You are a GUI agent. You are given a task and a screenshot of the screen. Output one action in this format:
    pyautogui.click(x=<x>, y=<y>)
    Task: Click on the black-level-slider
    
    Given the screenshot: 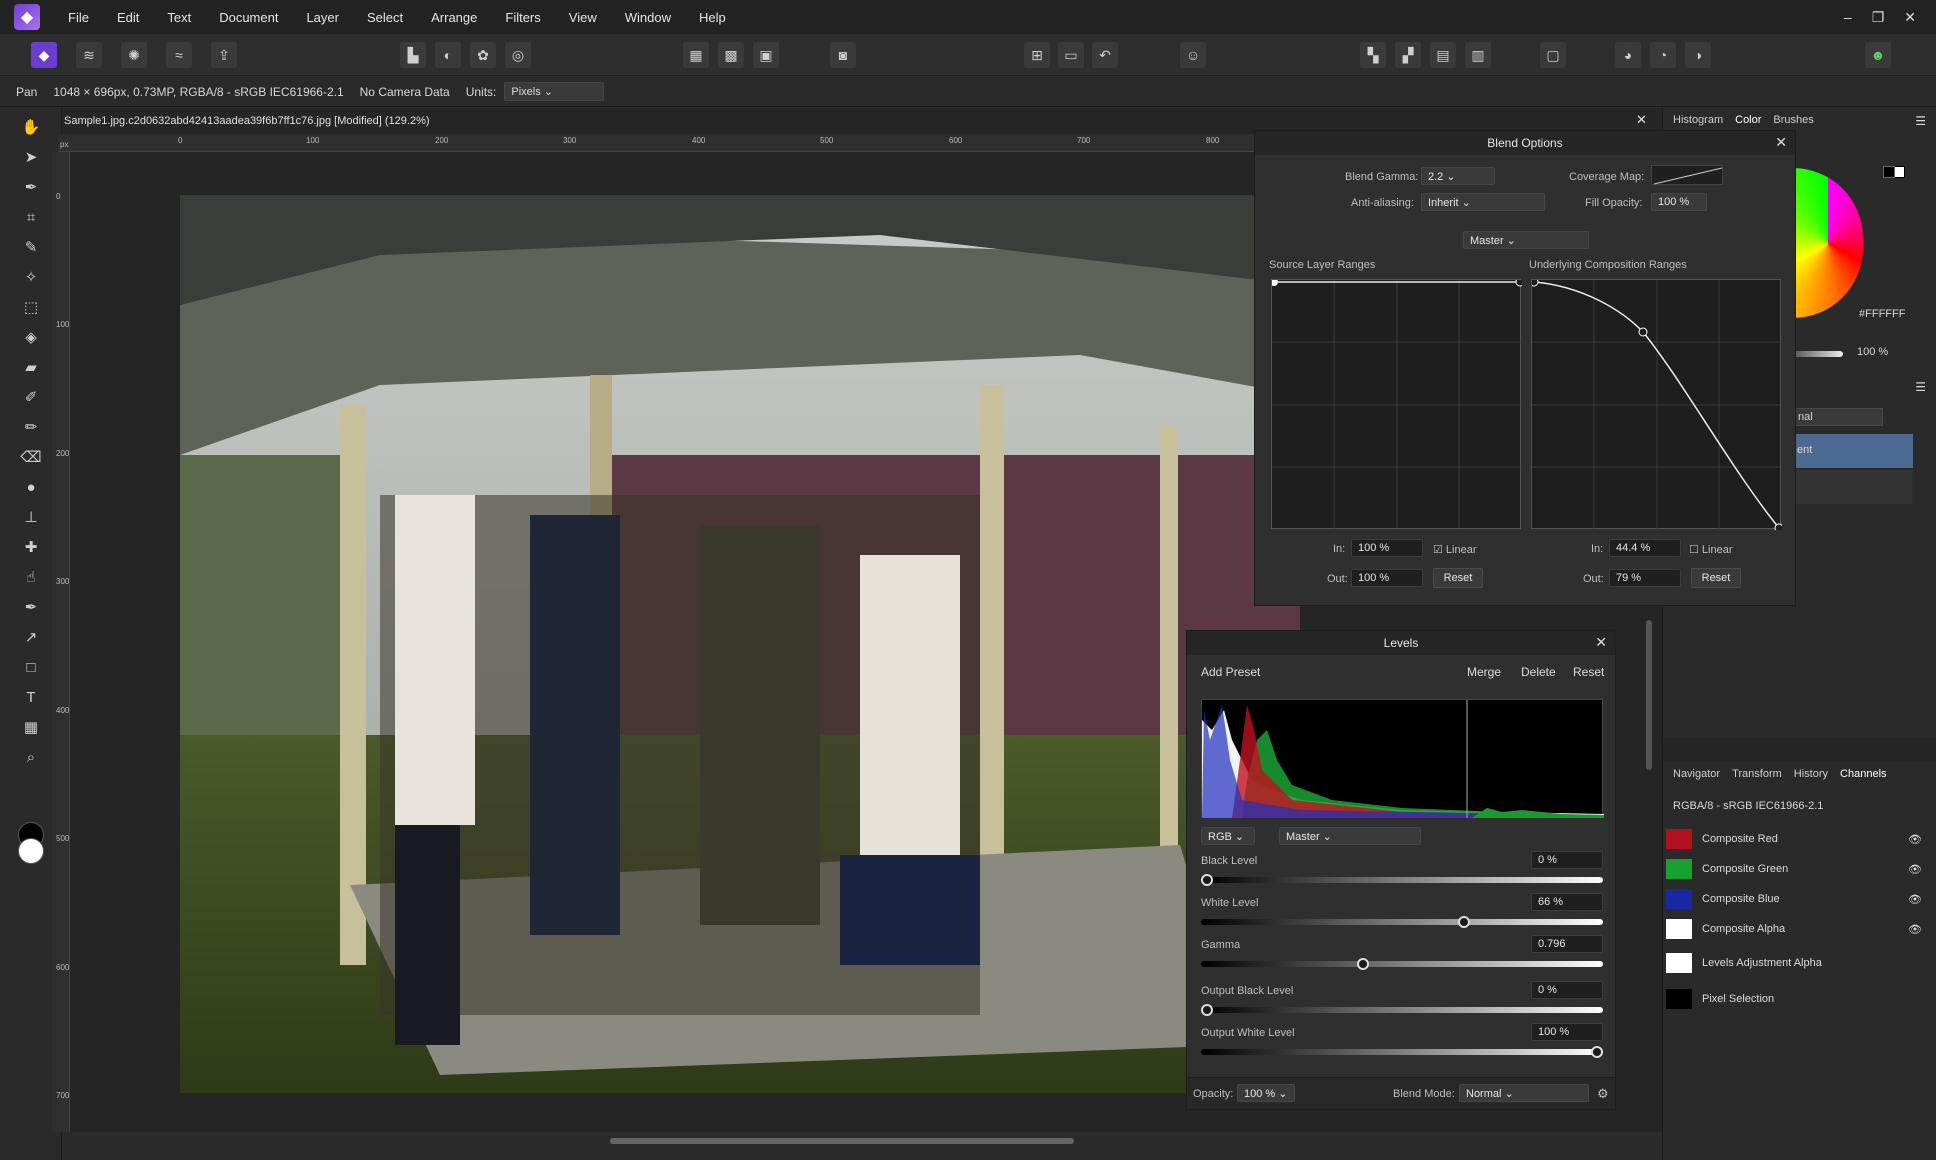 What is the action you would take?
    pyautogui.click(x=1402, y=880)
    